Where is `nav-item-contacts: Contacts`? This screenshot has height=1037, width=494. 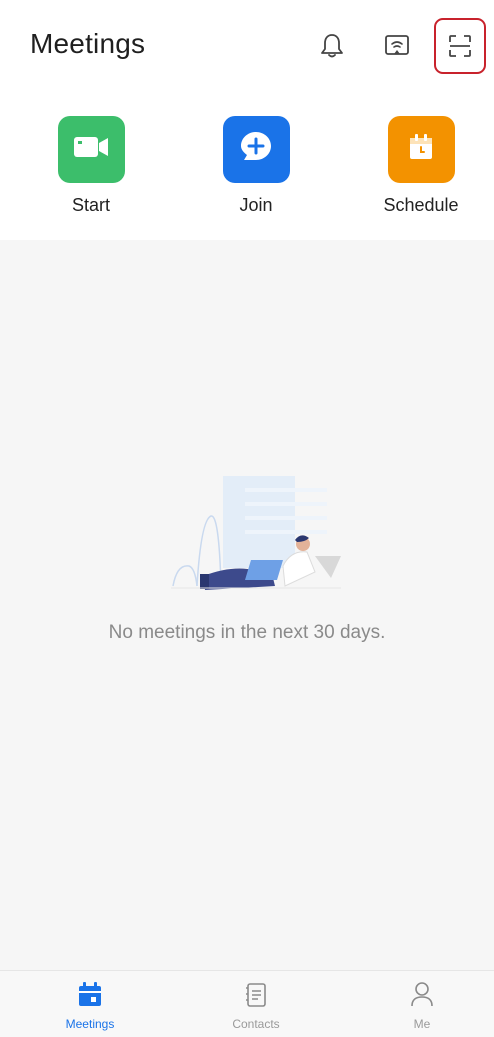
nav-item-contacts: Contacts is located at coordinates (256, 1004).